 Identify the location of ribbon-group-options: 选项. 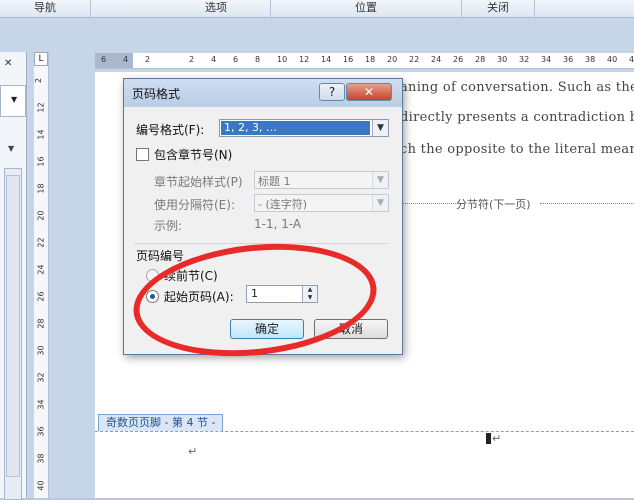
(216, 8).